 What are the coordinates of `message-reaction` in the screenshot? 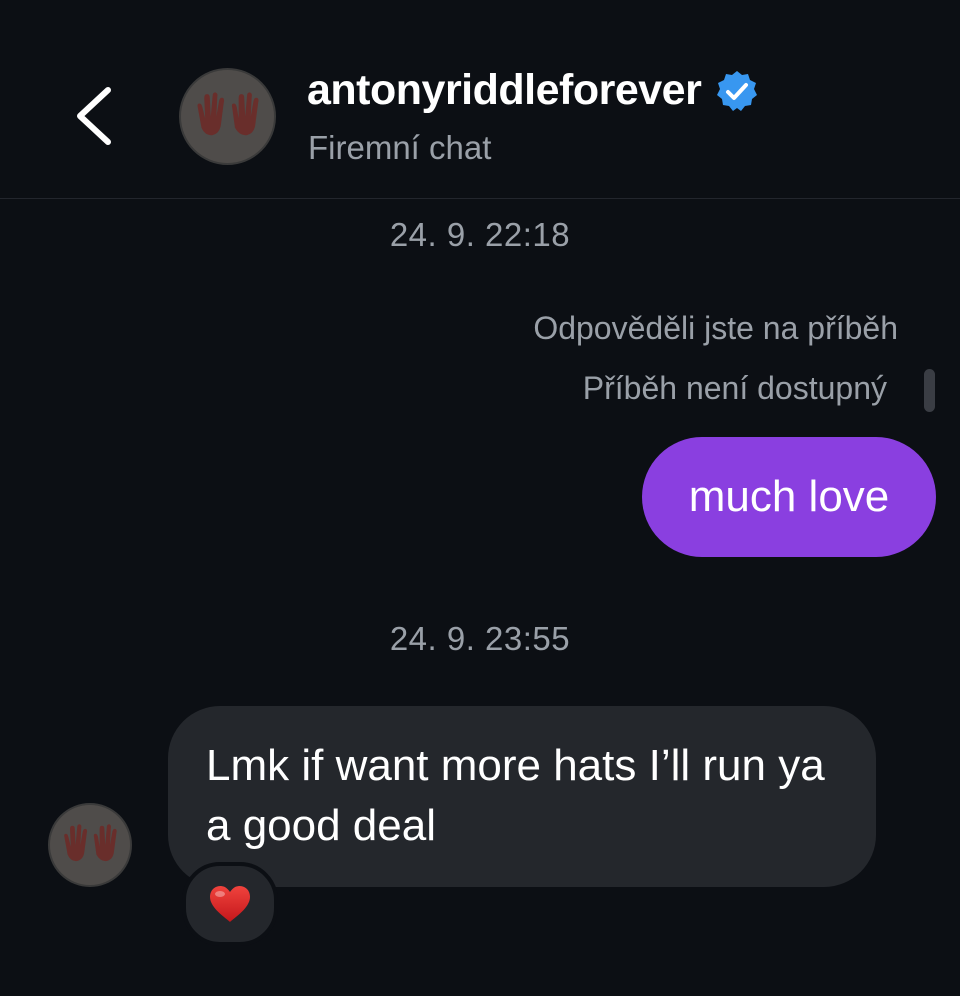 It's located at (230, 904).